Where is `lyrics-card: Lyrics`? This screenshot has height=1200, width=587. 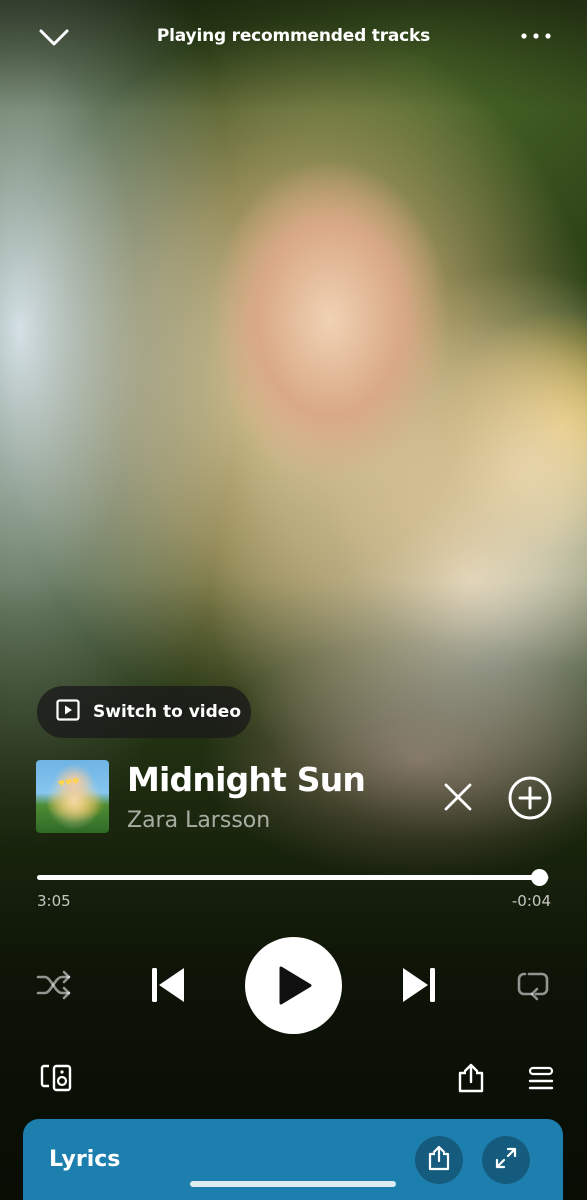
lyrics-card: Lyrics is located at coordinates (293, 1159).